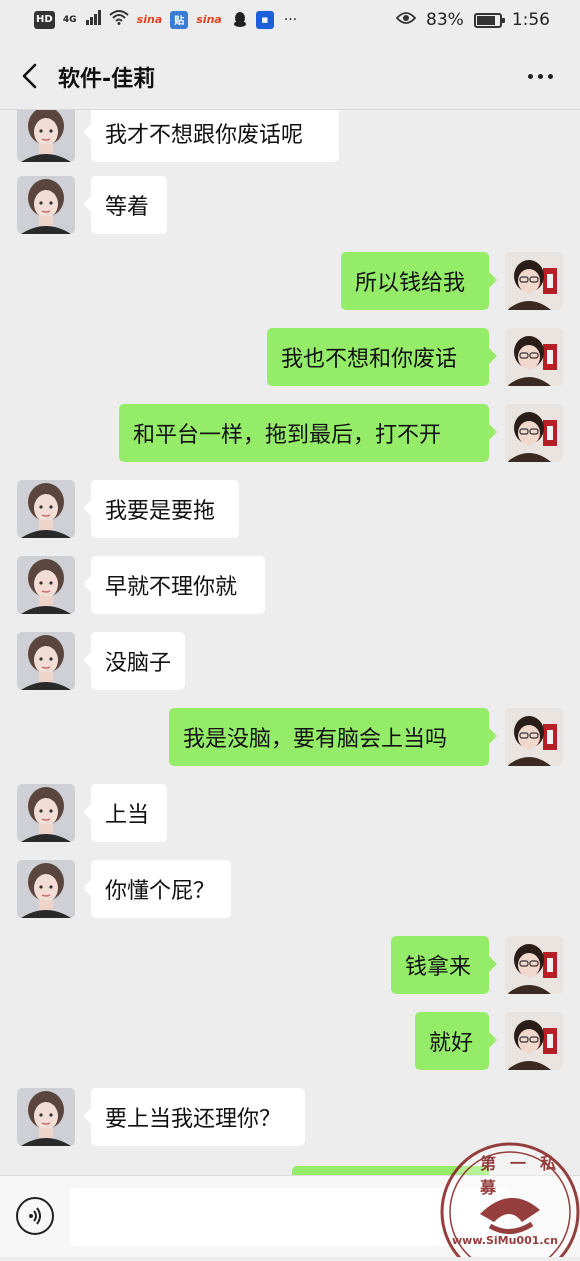 This screenshot has height=1261, width=580. What do you see at coordinates (290, 509) in the screenshot?
I see `incoming-message: 我要是要拖` at bounding box center [290, 509].